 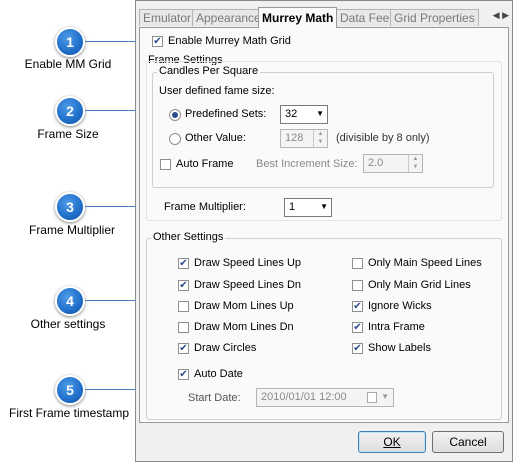 I want to click on tab-scroll-right-icon: ▶, so click(x=505, y=15).